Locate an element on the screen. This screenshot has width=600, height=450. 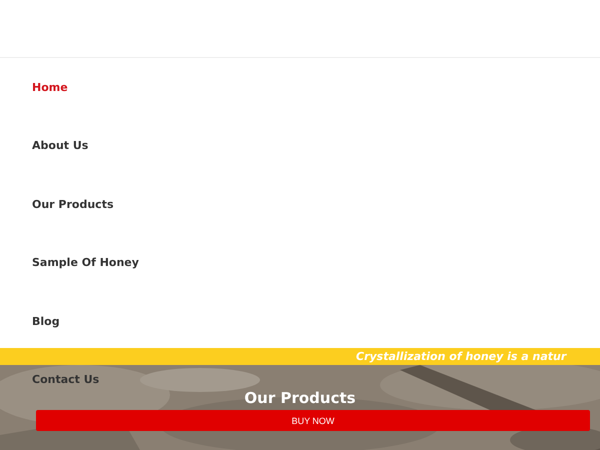
nav-link: Sample Of Honey is located at coordinates (85, 263).